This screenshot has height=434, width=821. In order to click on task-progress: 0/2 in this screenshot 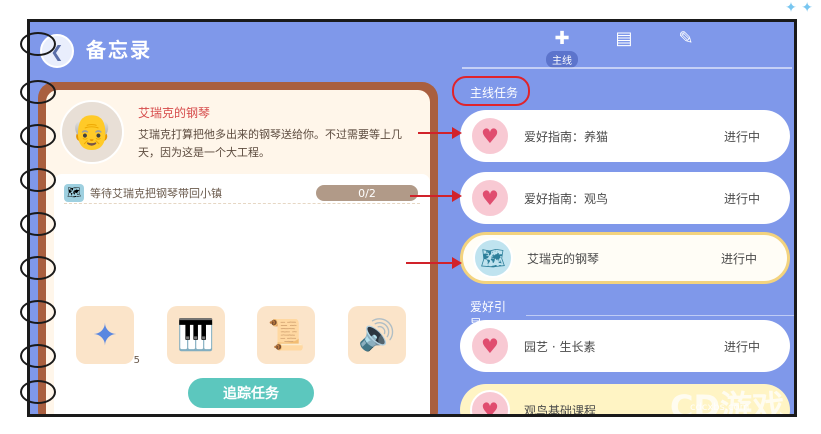, I will do `click(367, 193)`.